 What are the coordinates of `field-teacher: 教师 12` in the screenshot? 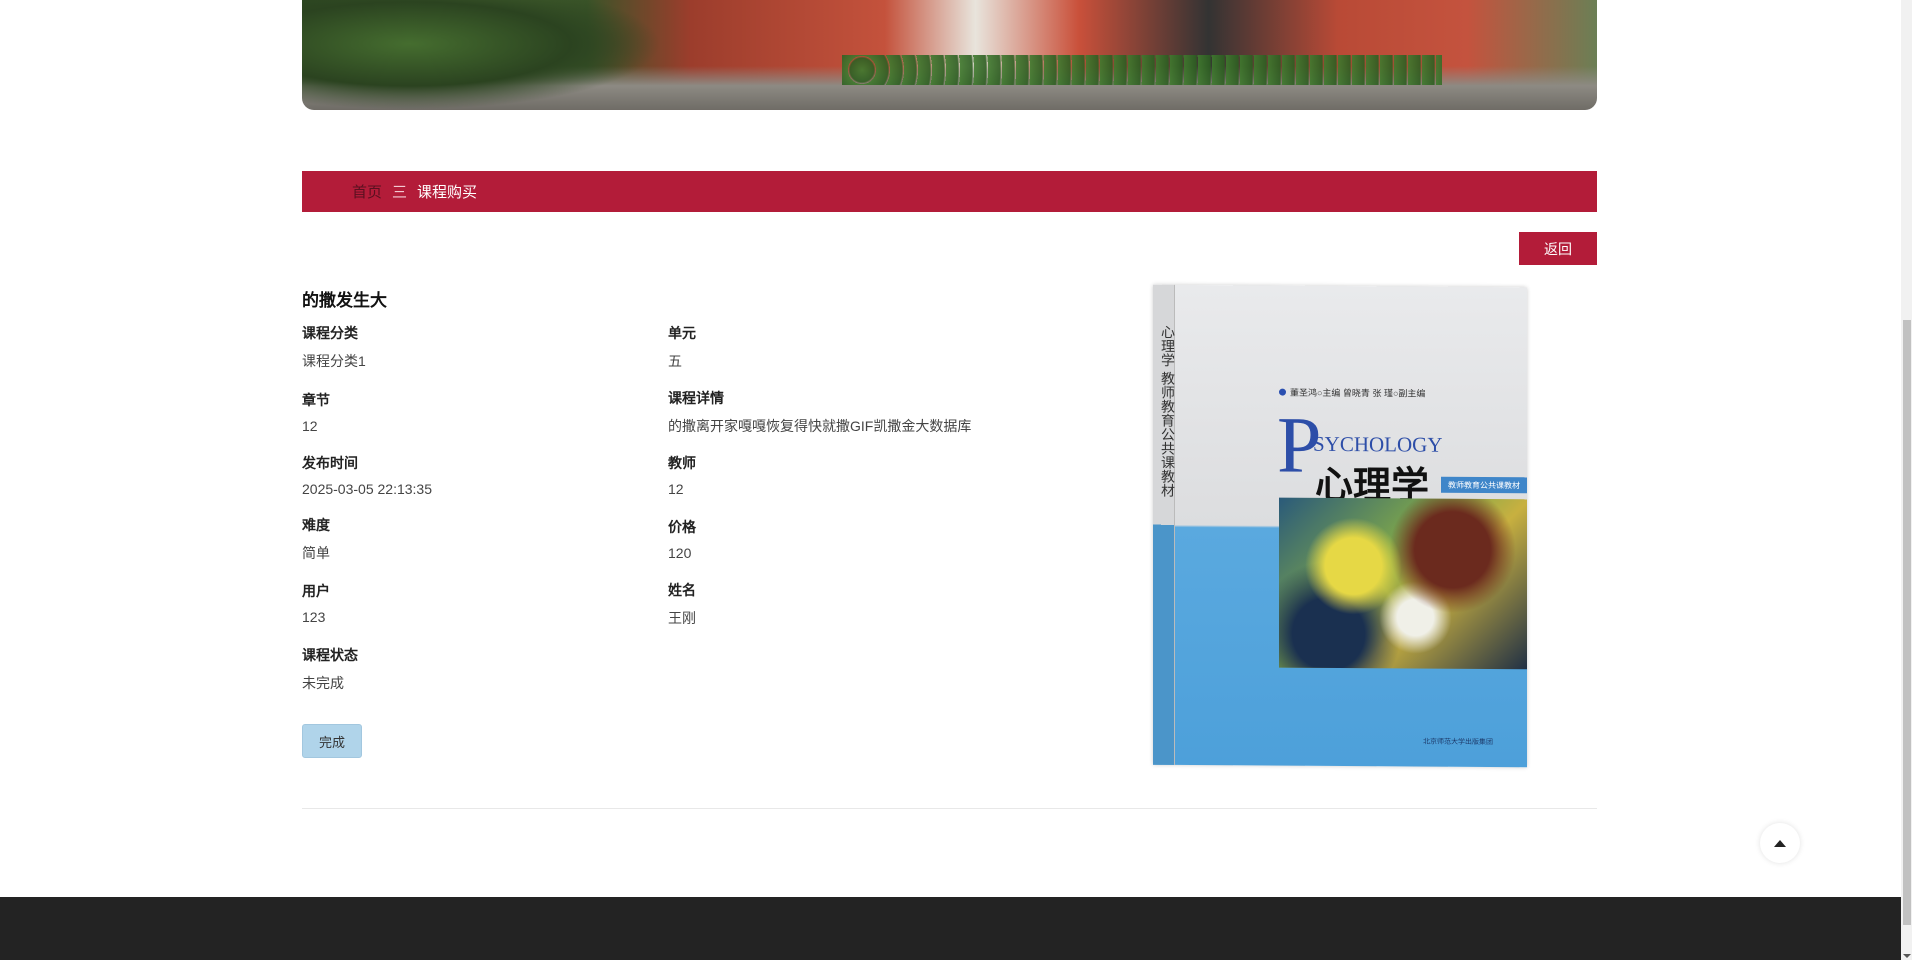 It's located at (682, 475).